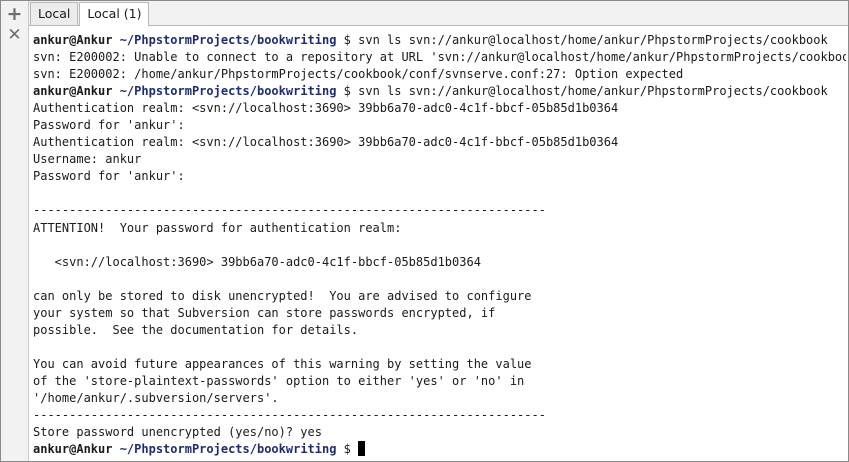  What do you see at coordinates (87, 159) in the screenshot?
I see `output-text: Username: ankur` at bounding box center [87, 159].